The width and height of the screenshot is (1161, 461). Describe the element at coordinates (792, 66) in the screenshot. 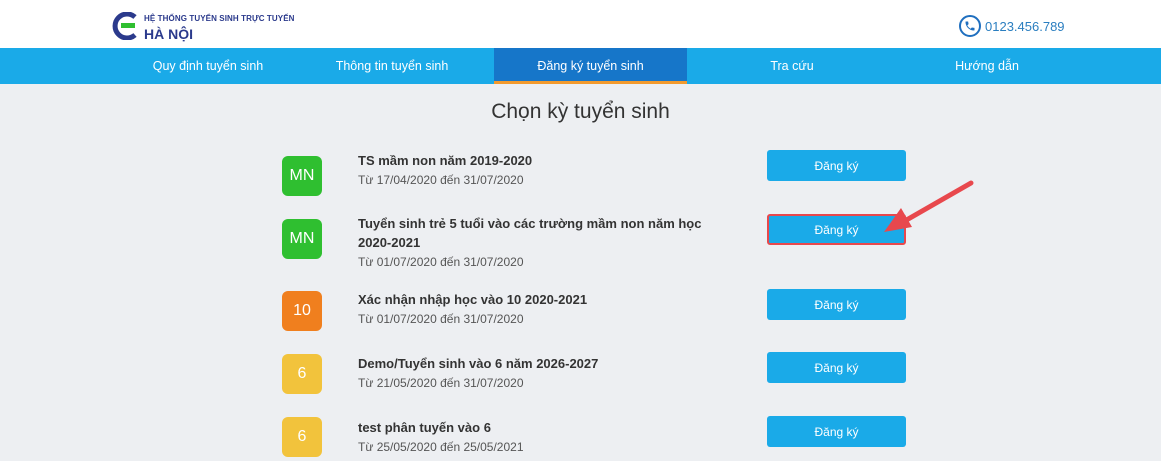

I see `nav-item-lookup: Tra cứu` at that location.